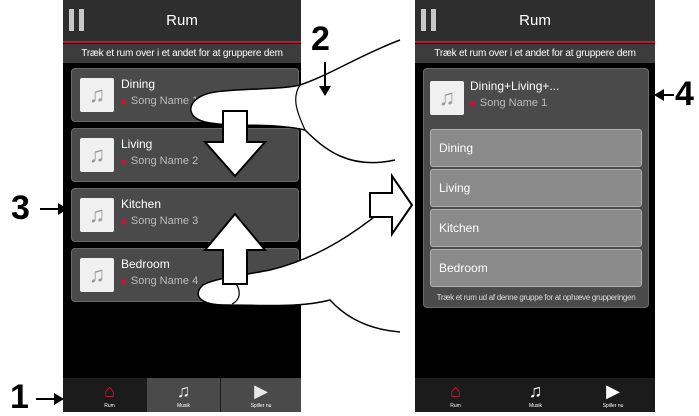 This screenshot has height=416, width=699. I want to click on callout-number-4: 4, so click(684, 94).